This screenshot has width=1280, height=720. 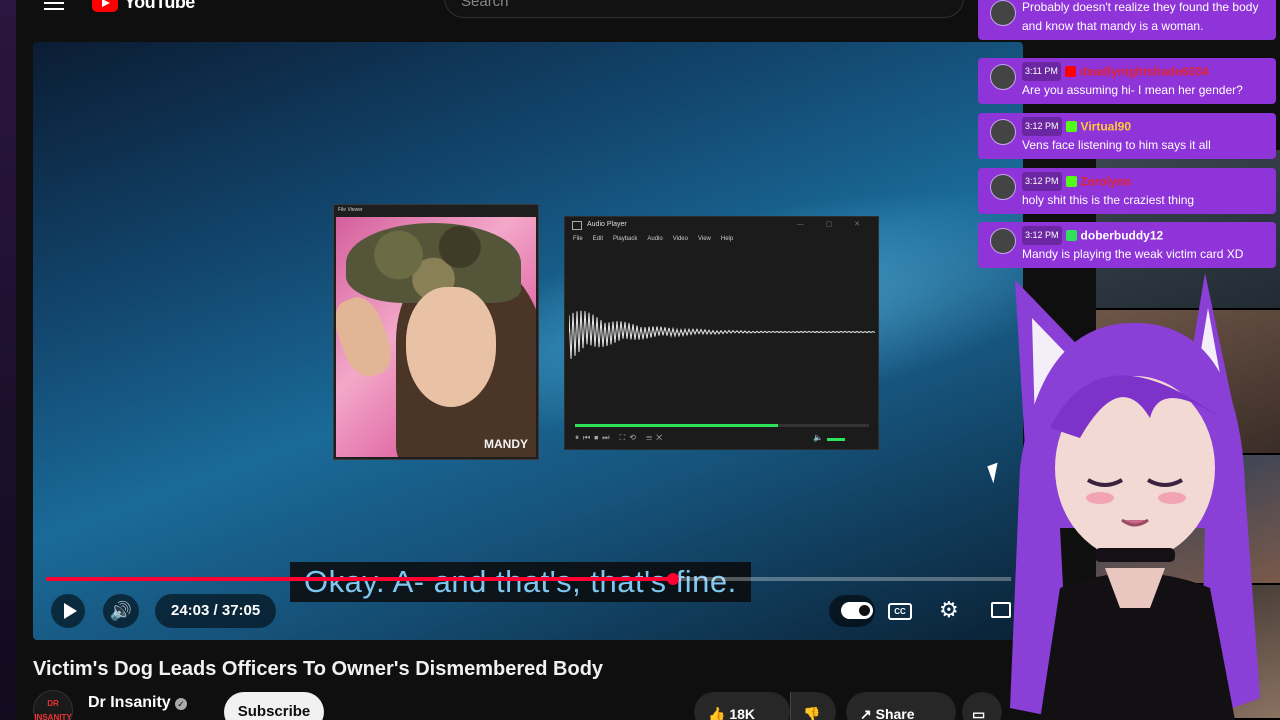 What do you see at coordinates (742, 713) in the screenshot?
I see `like-count: 18K` at bounding box center [742, 713].